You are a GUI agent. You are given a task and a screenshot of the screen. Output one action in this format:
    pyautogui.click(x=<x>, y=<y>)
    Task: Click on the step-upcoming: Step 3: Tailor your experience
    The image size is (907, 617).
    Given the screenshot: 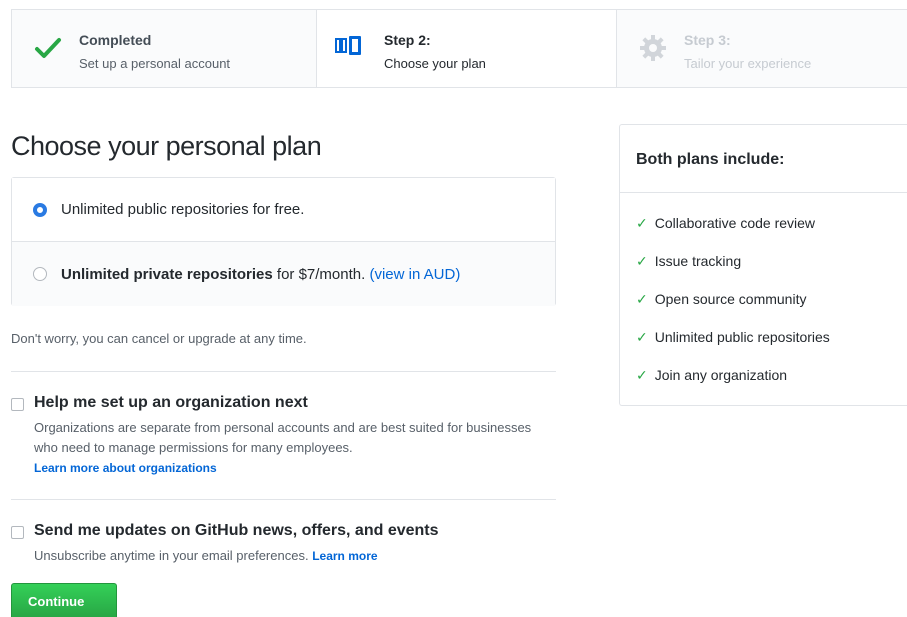 What is the action you would take?
    pyautogui.click(x=762, y=48)
    